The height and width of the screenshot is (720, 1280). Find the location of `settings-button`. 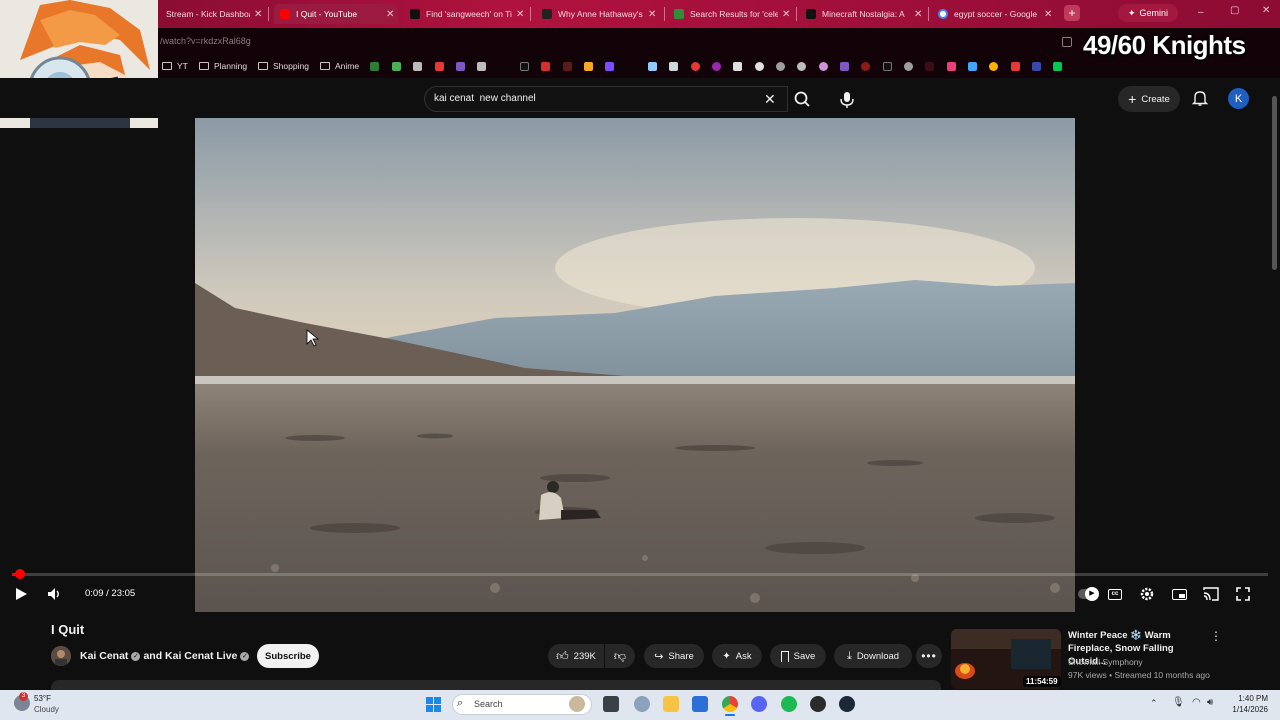

settings-button is located at coordinates (1147, 594).